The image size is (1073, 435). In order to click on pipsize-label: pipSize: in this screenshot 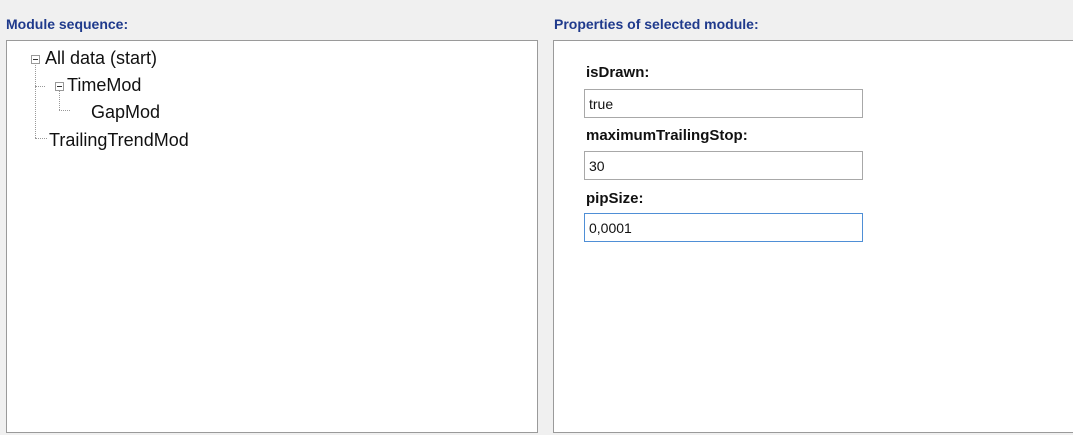, I will do `click(615, 198)`.